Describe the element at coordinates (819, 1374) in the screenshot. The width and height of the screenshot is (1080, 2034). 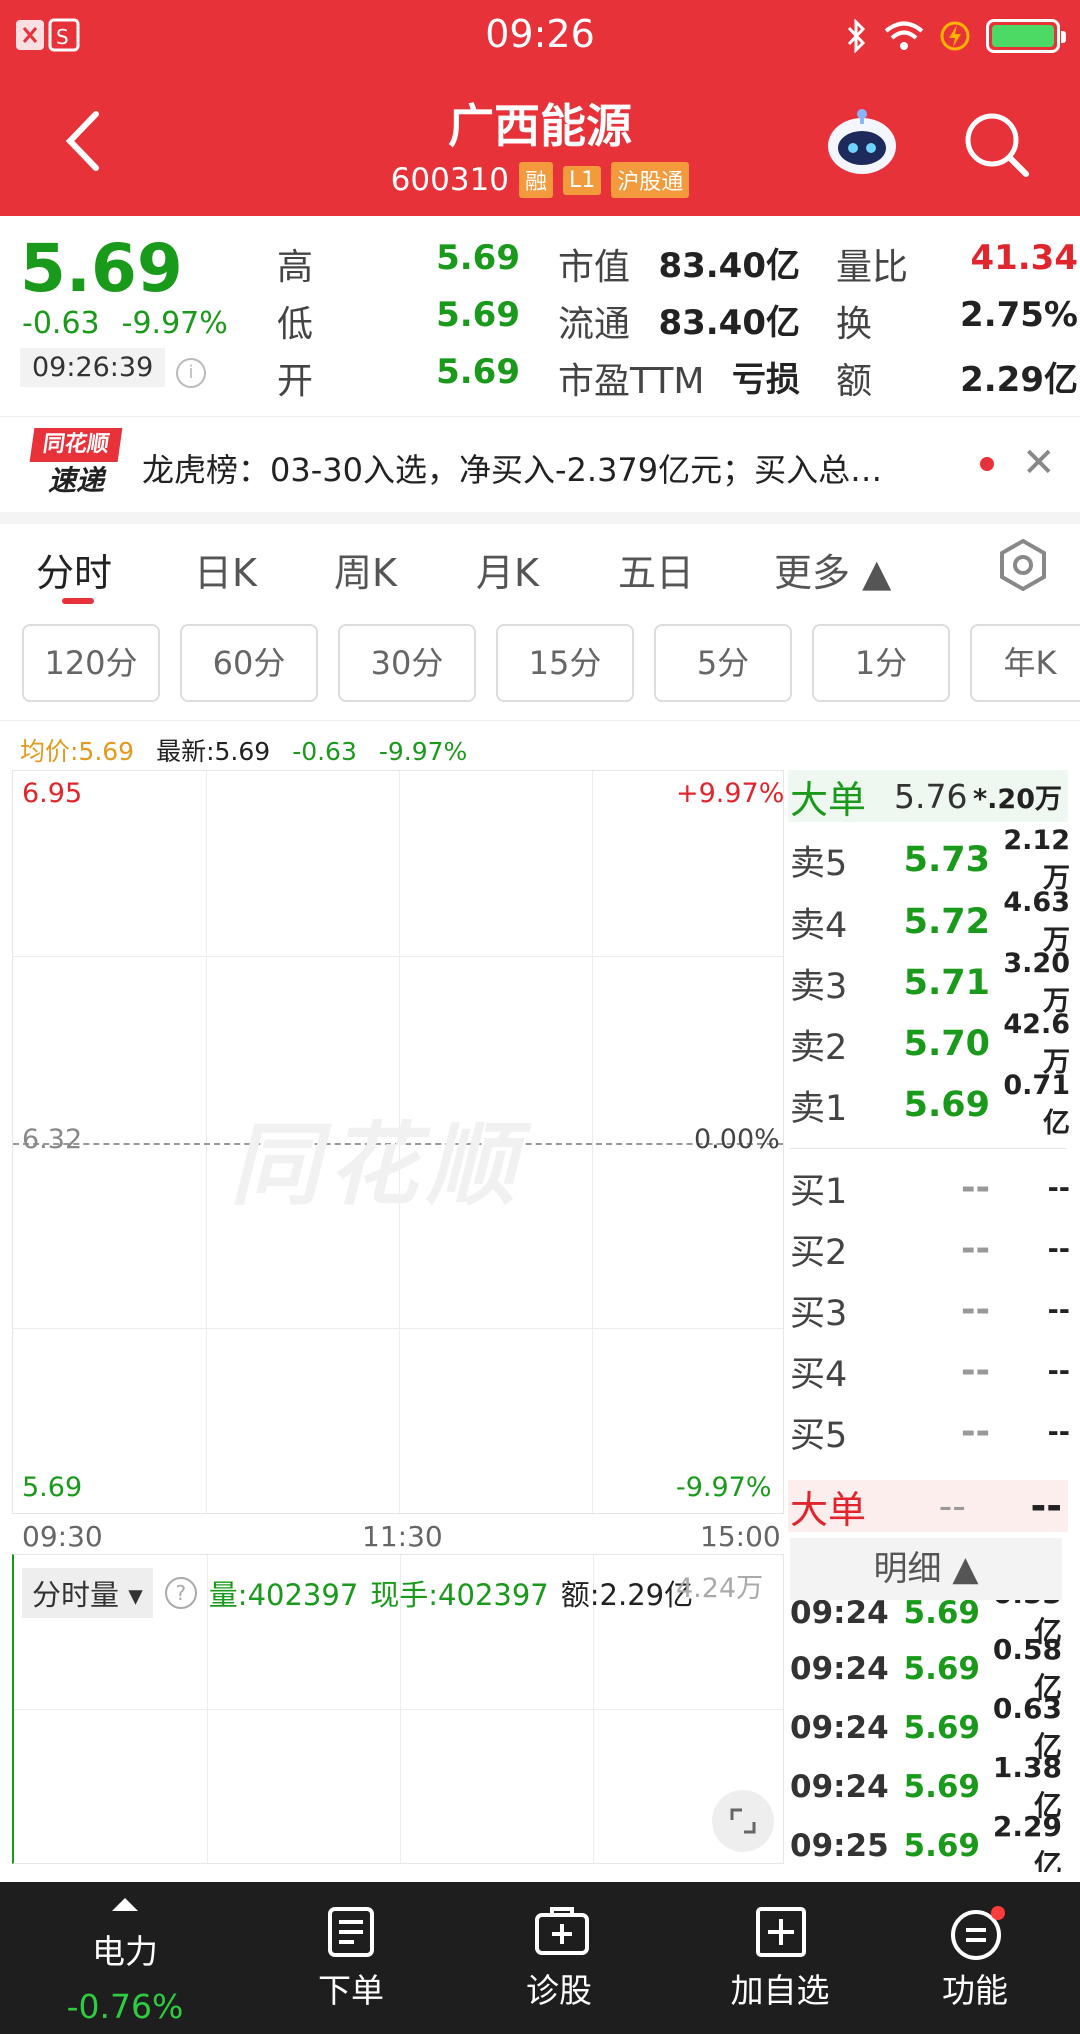
I see `bid-label: 买4` at that location.